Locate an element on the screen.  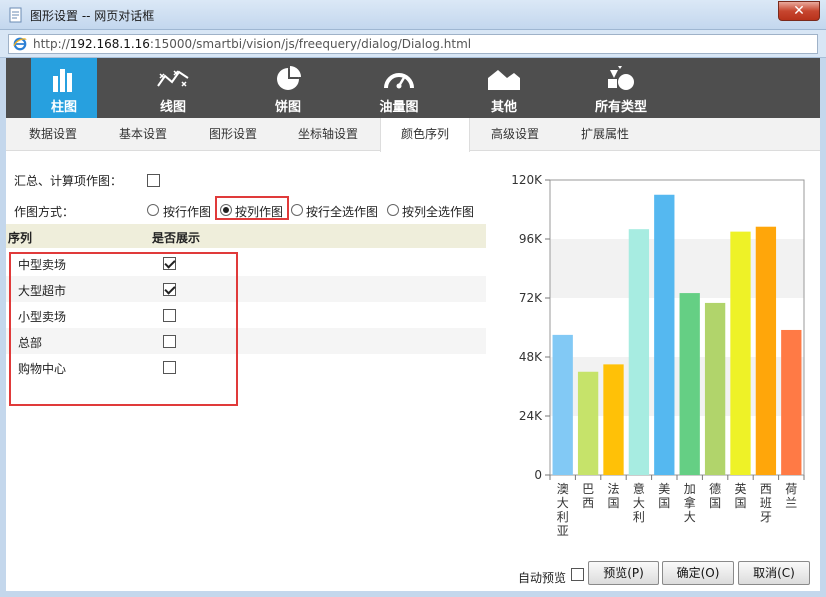
chart-type-label: 油量图 is located at coordinates (399, 107).